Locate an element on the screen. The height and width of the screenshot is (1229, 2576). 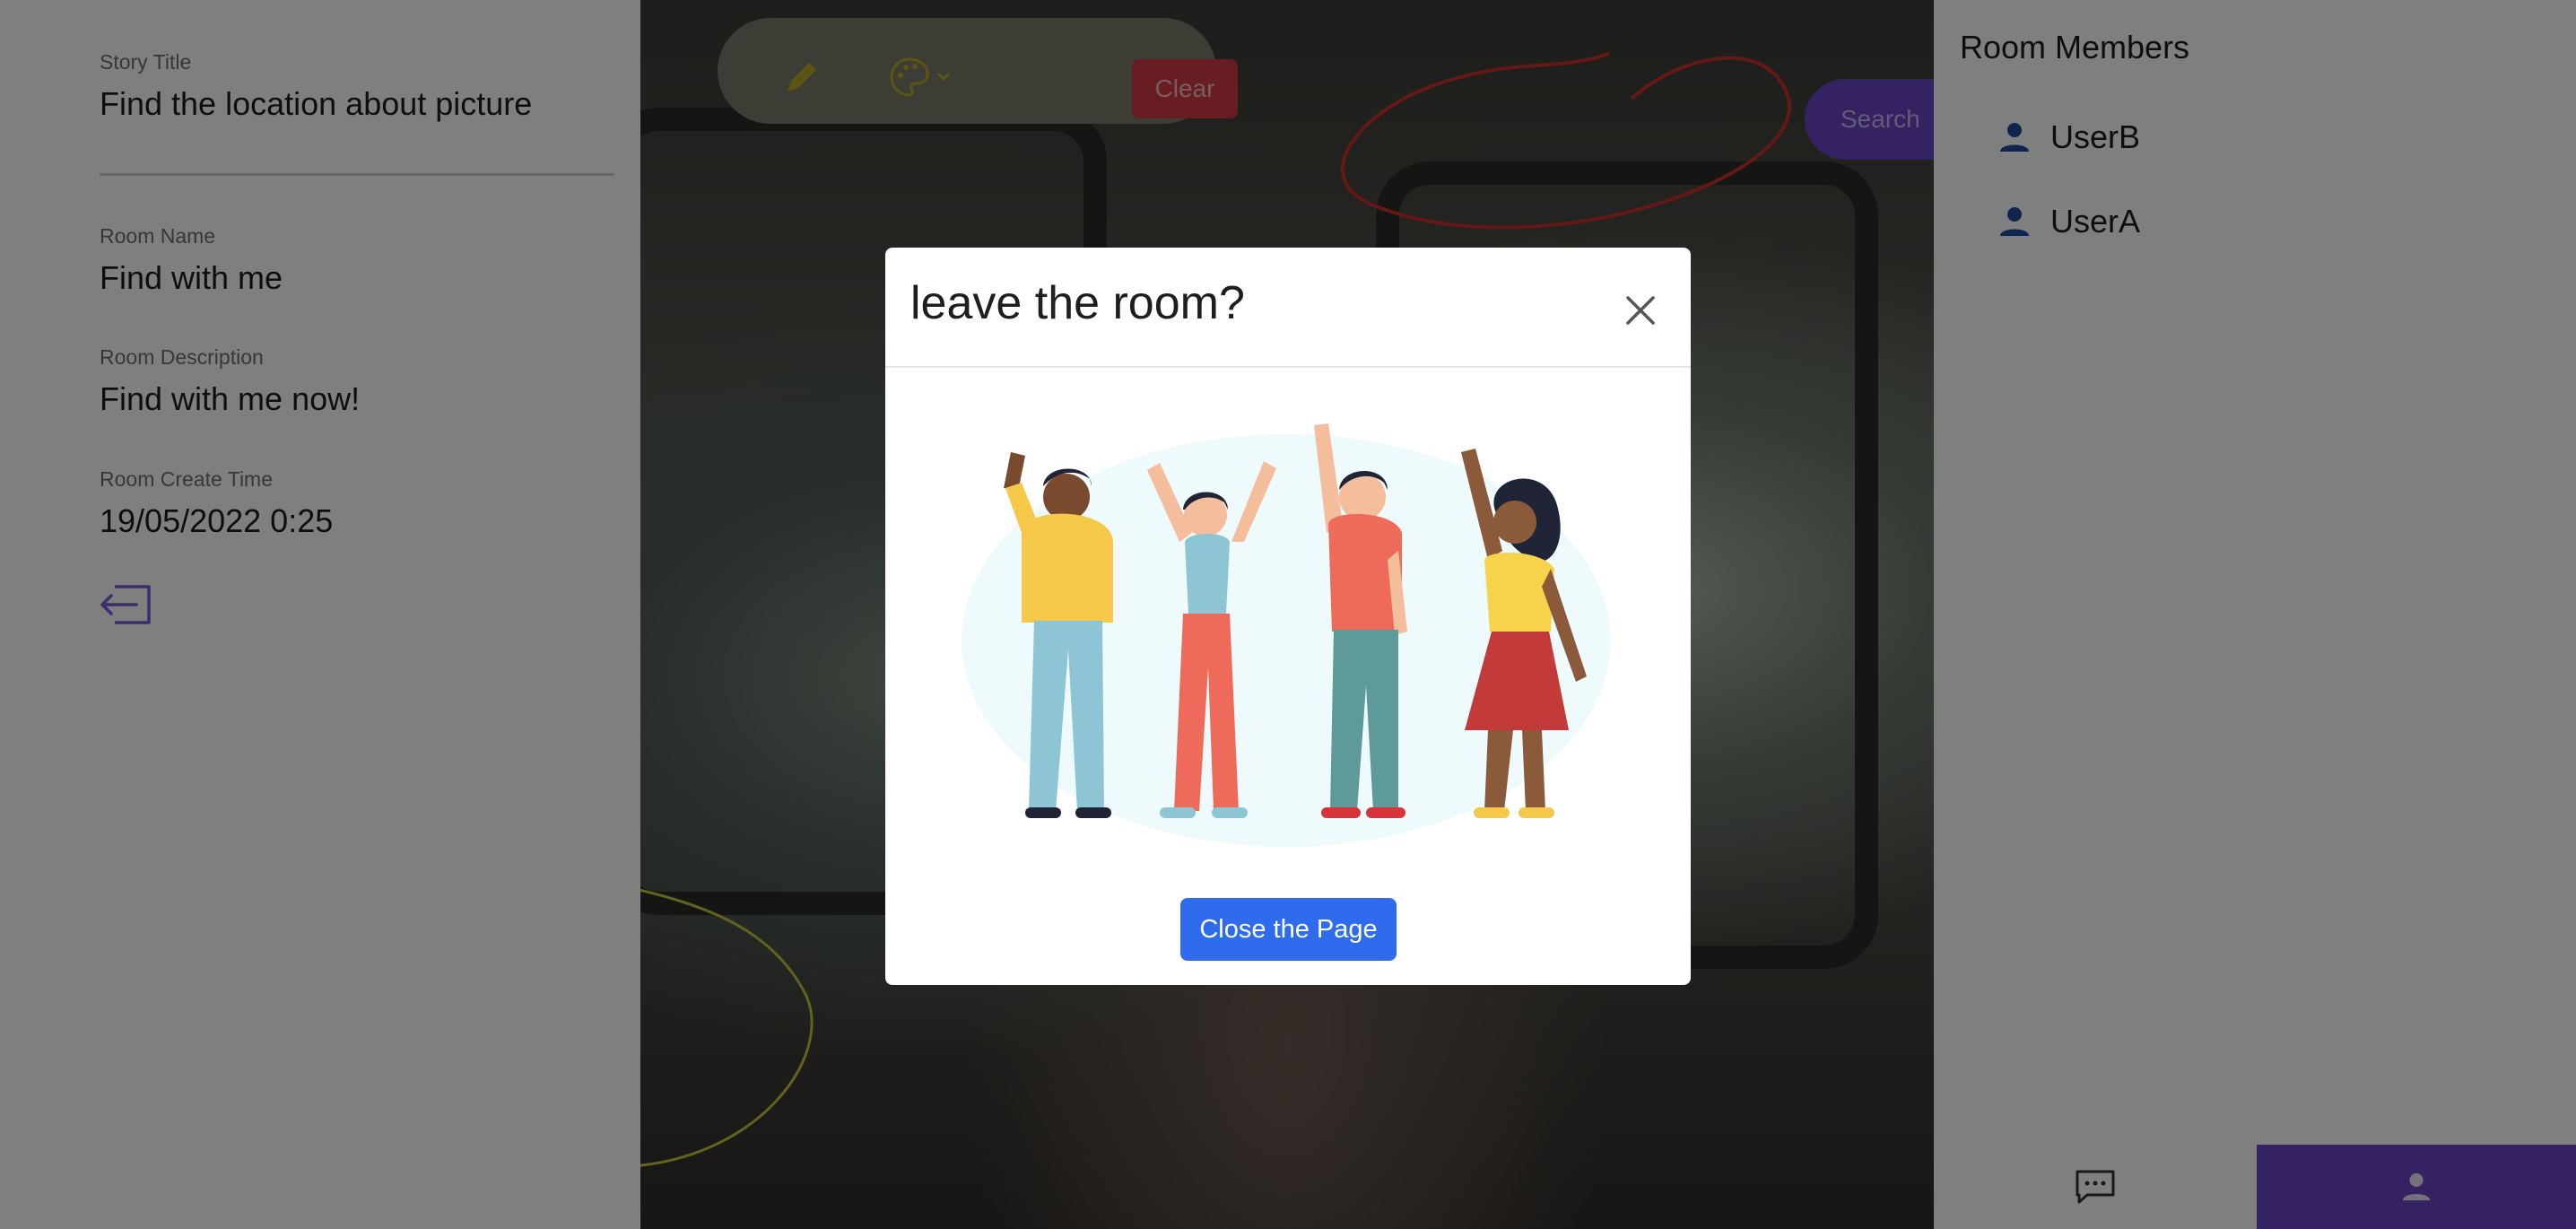
close-icon is located at coordinates (1640, 310).